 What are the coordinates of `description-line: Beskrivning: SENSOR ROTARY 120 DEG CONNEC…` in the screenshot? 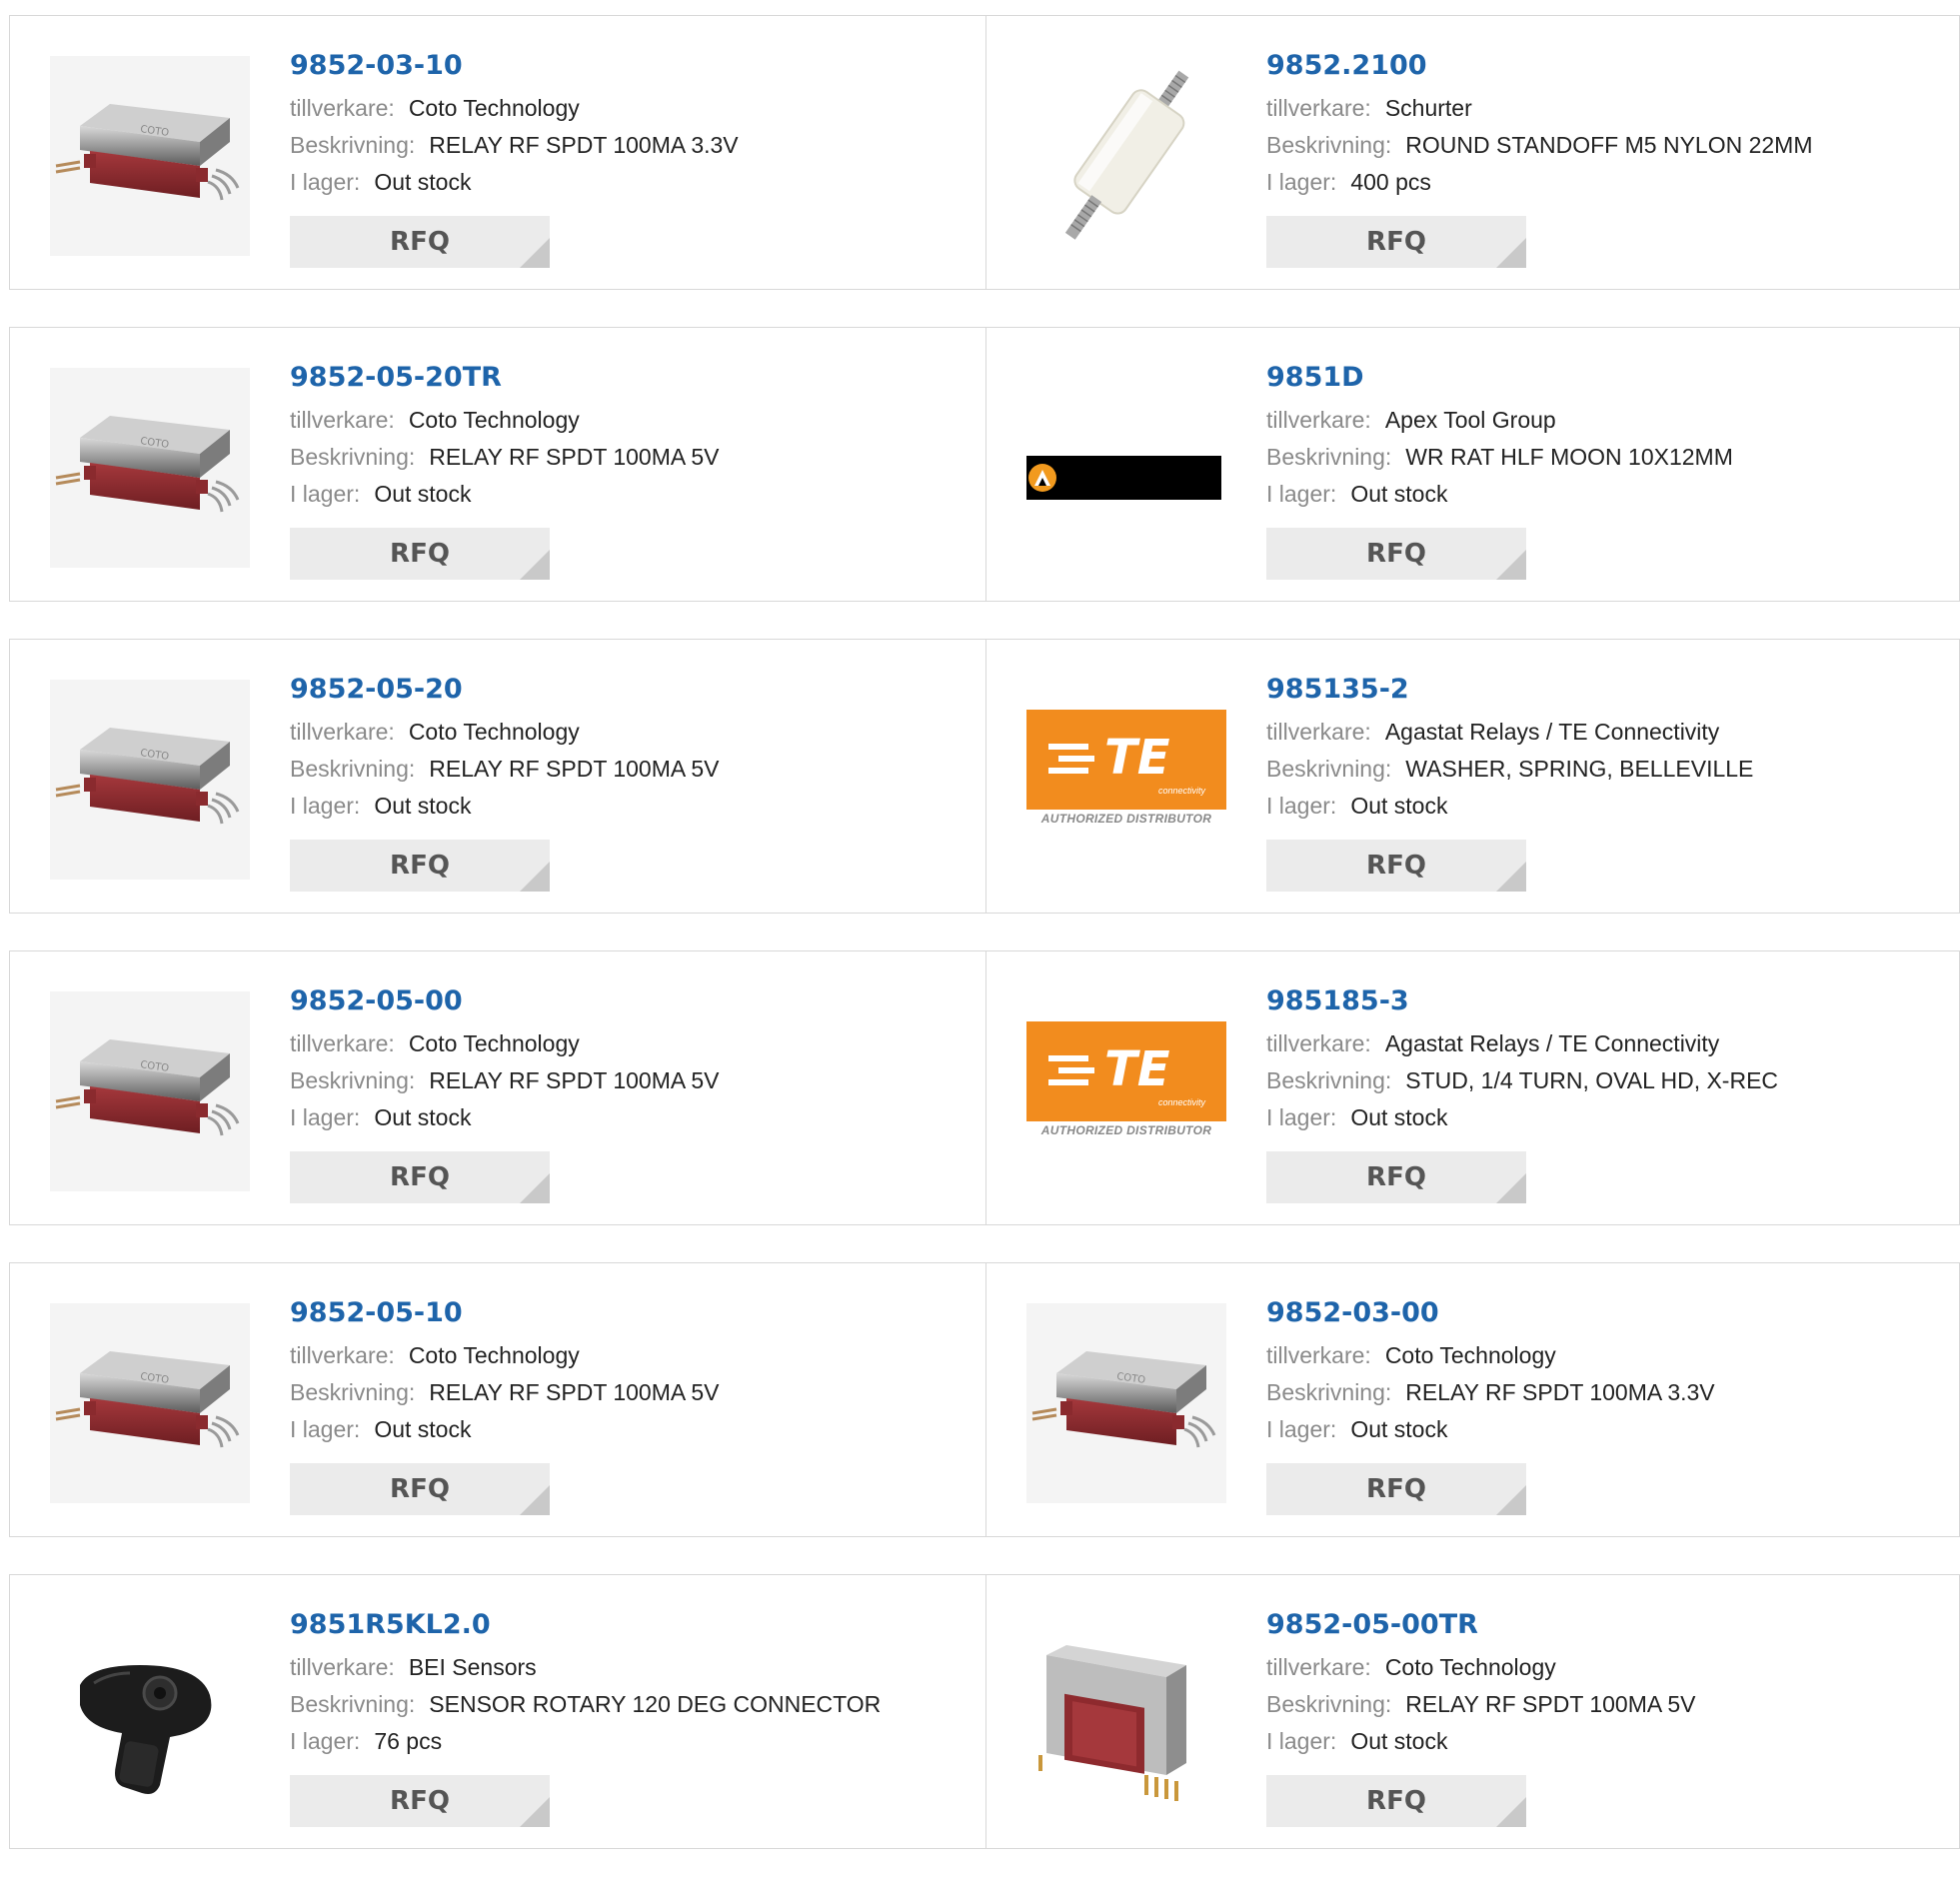 It's located at (628, 1704).